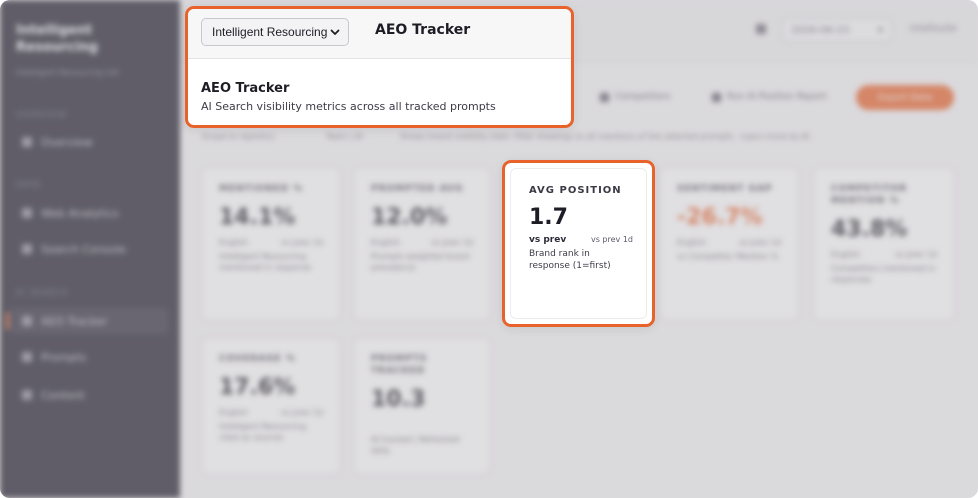 The width and height of the screenshot is (978, 498). Describe the element at coordinates (716, 97) in the screenshot. I see `play-icon` at that location.